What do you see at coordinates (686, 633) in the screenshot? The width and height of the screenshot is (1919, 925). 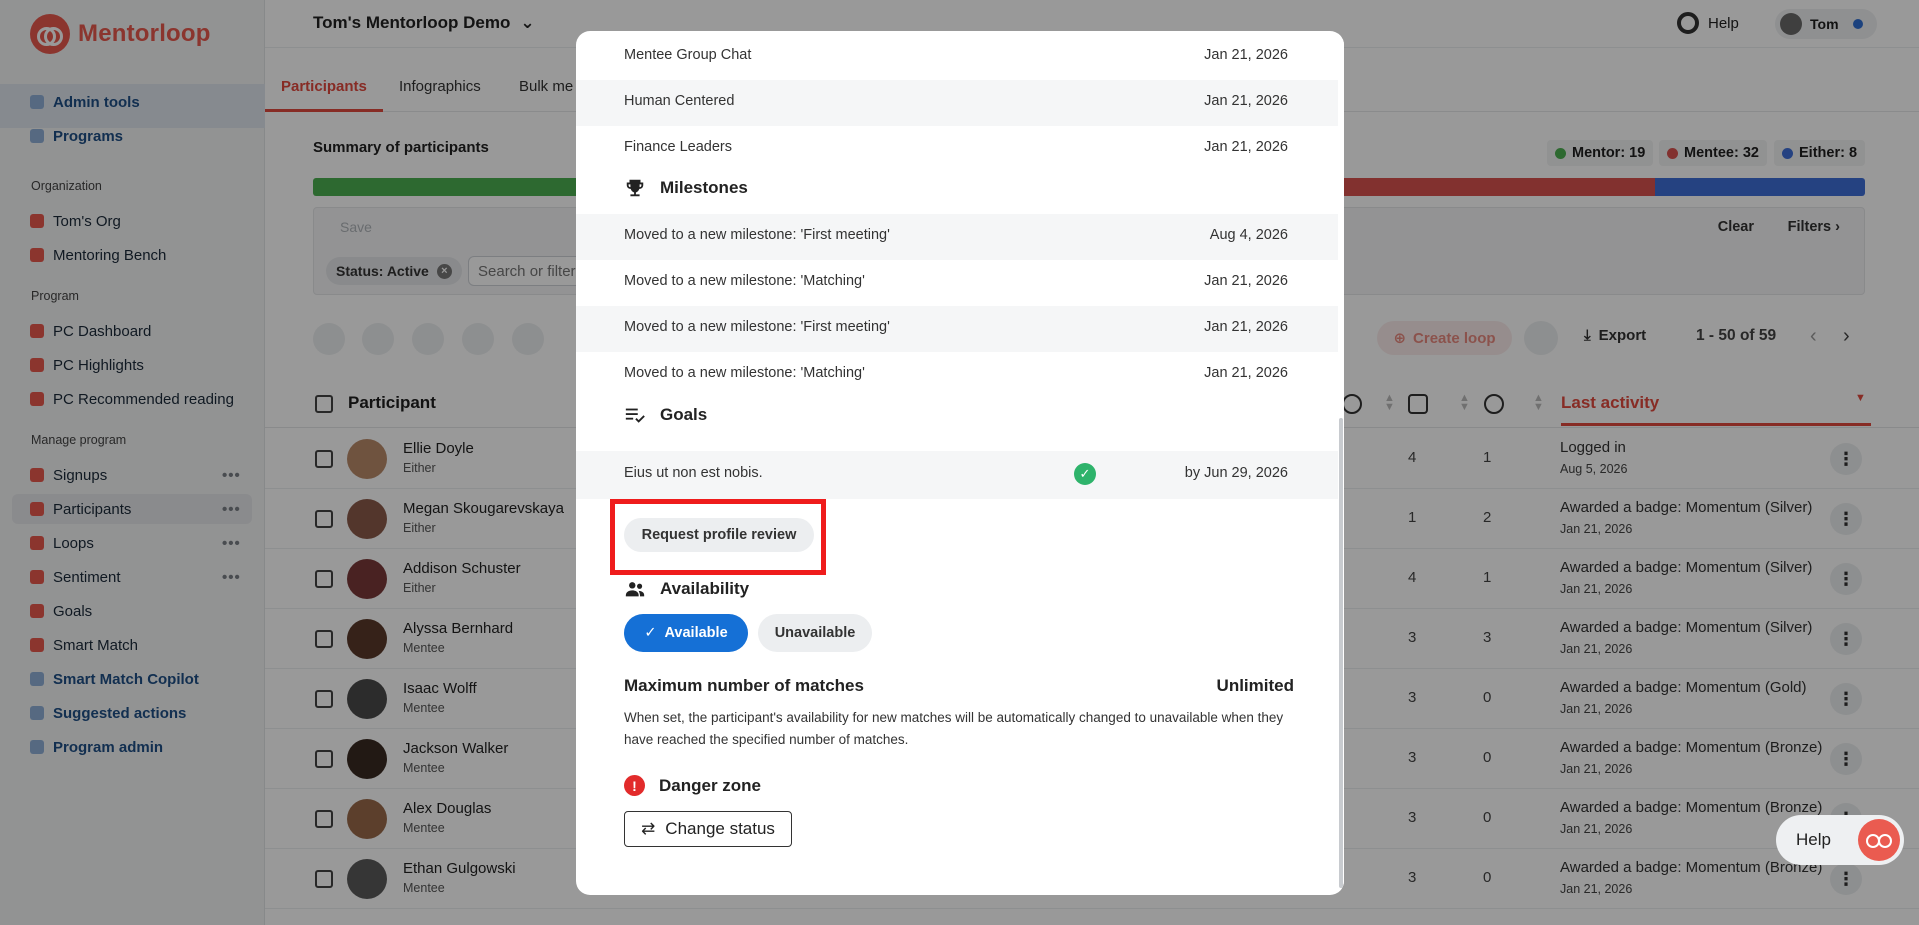 I see `available-button: ✓ Available` at bounding box center [686, 633].